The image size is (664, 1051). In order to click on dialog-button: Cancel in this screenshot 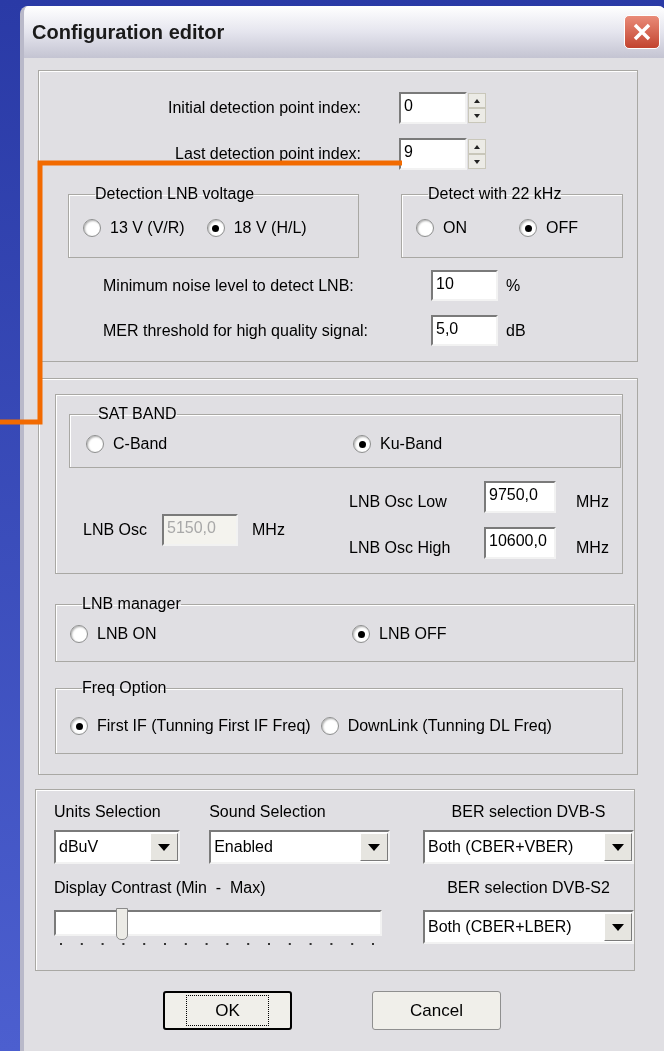, I will do `click(436, 1010)`.